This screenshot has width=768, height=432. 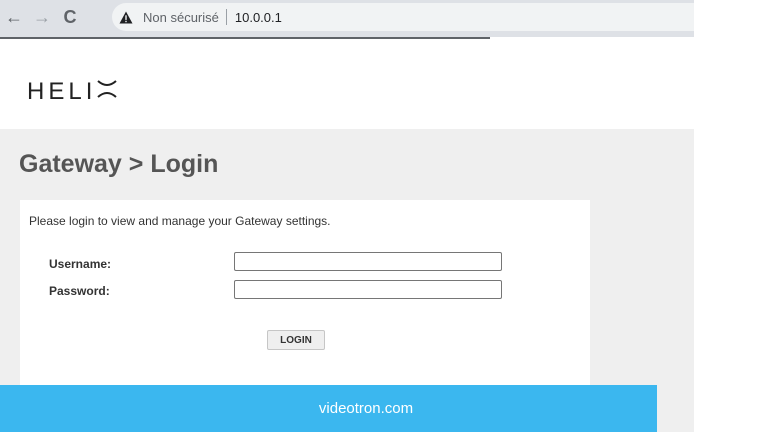 I want to click on username-label: Username:, so click(x=80, y=264).